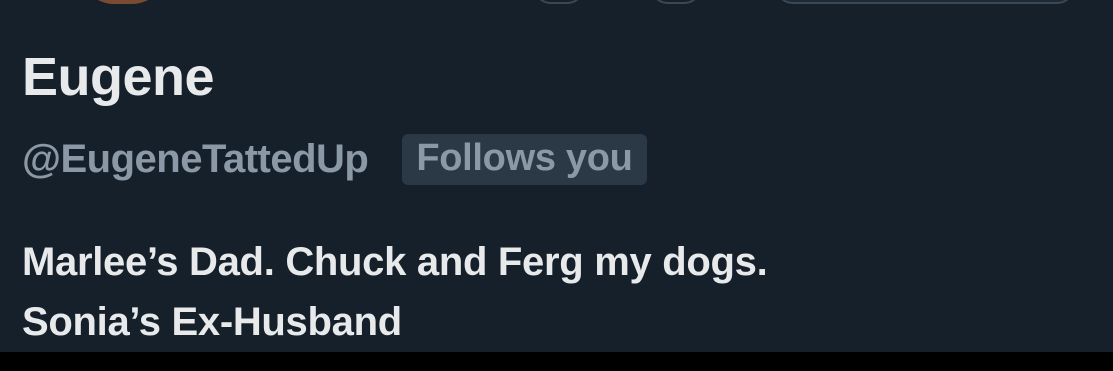 The height and width of the screenshot is (371, 1113). I want to click on message-button, so click(676, 2).